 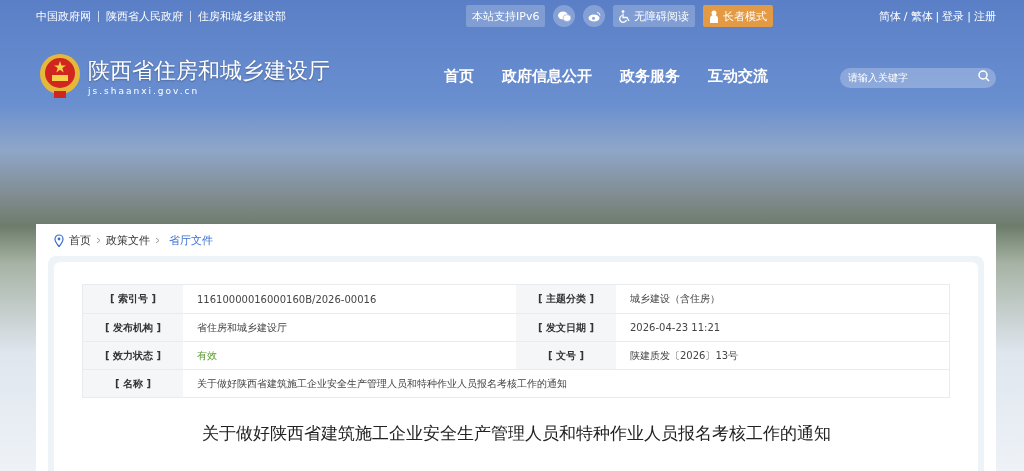 What do you see at coordinates (738, 16) in the screenshot?
I see `elder-mode-button: 长者模式` at bounding box center [738, 16].